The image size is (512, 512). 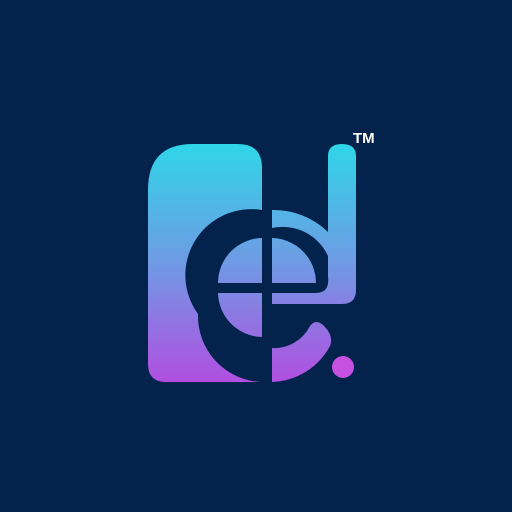 What do you see at coordinates (294, 260) in the screenshot?
I see `e-upper-right-shape` at bounding box center [294, 260].